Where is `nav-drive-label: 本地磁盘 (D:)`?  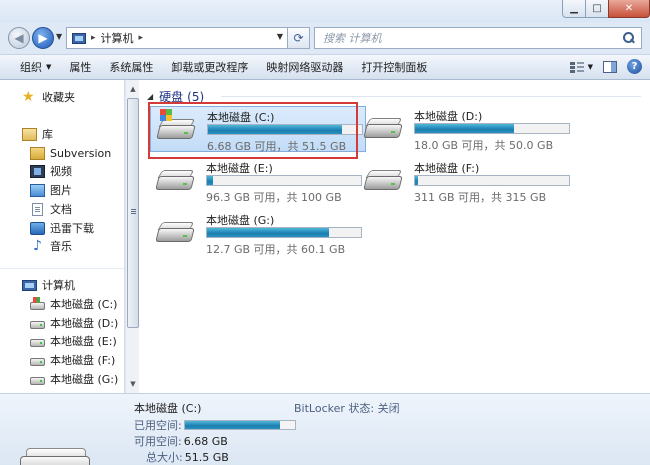 nav-drive-label: 本地磁盘 (D:) is located at coordinates (84, 323).